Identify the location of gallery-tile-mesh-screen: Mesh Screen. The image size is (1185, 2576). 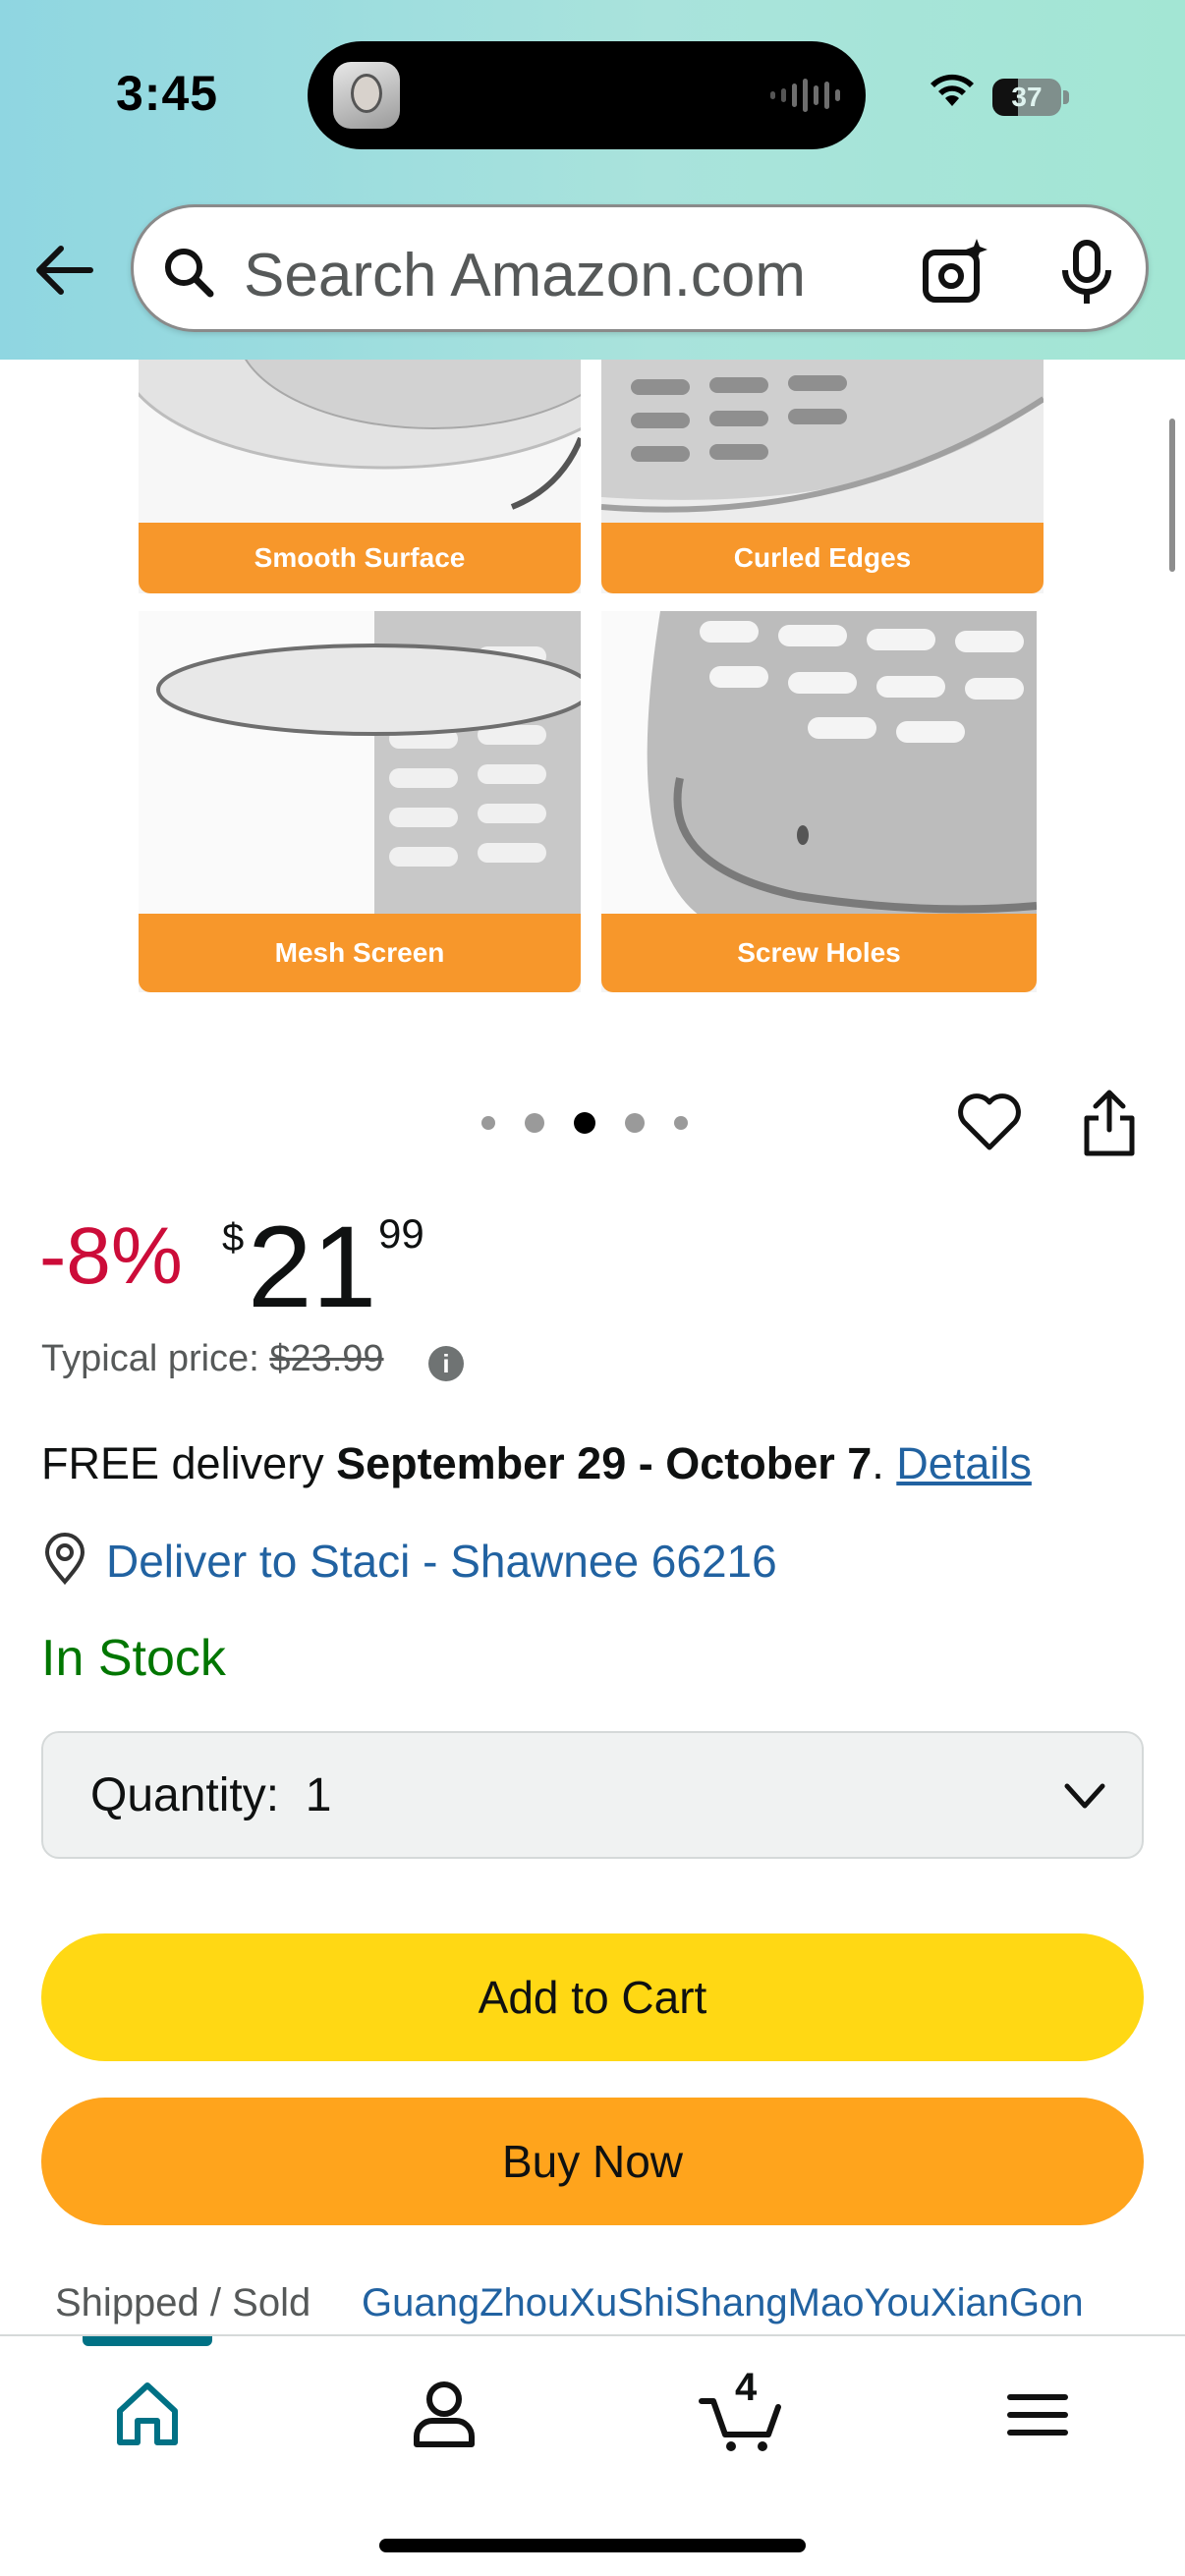
(360, 801).